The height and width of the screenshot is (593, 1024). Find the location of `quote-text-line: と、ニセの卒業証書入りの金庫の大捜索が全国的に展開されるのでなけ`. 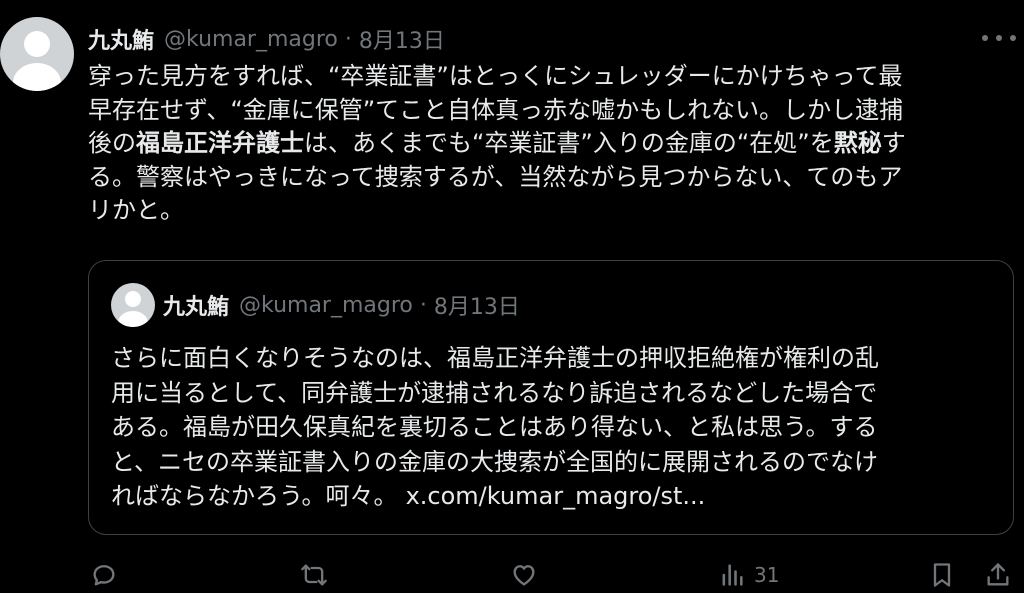

quote-text-line: と、ニセの卒業証書入りの金庫の大捜索が全国的に展開されるのでなけ is located at coordinates (495, 461).